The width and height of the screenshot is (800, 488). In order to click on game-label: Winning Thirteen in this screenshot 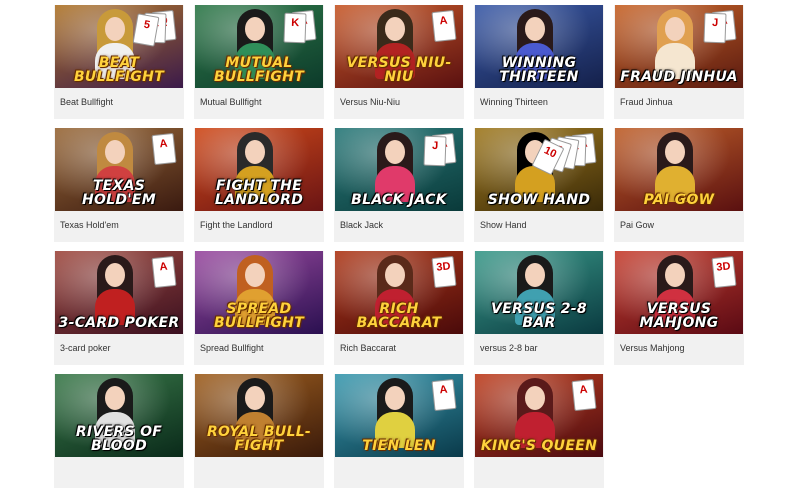, I will do `click(539, 97)`.